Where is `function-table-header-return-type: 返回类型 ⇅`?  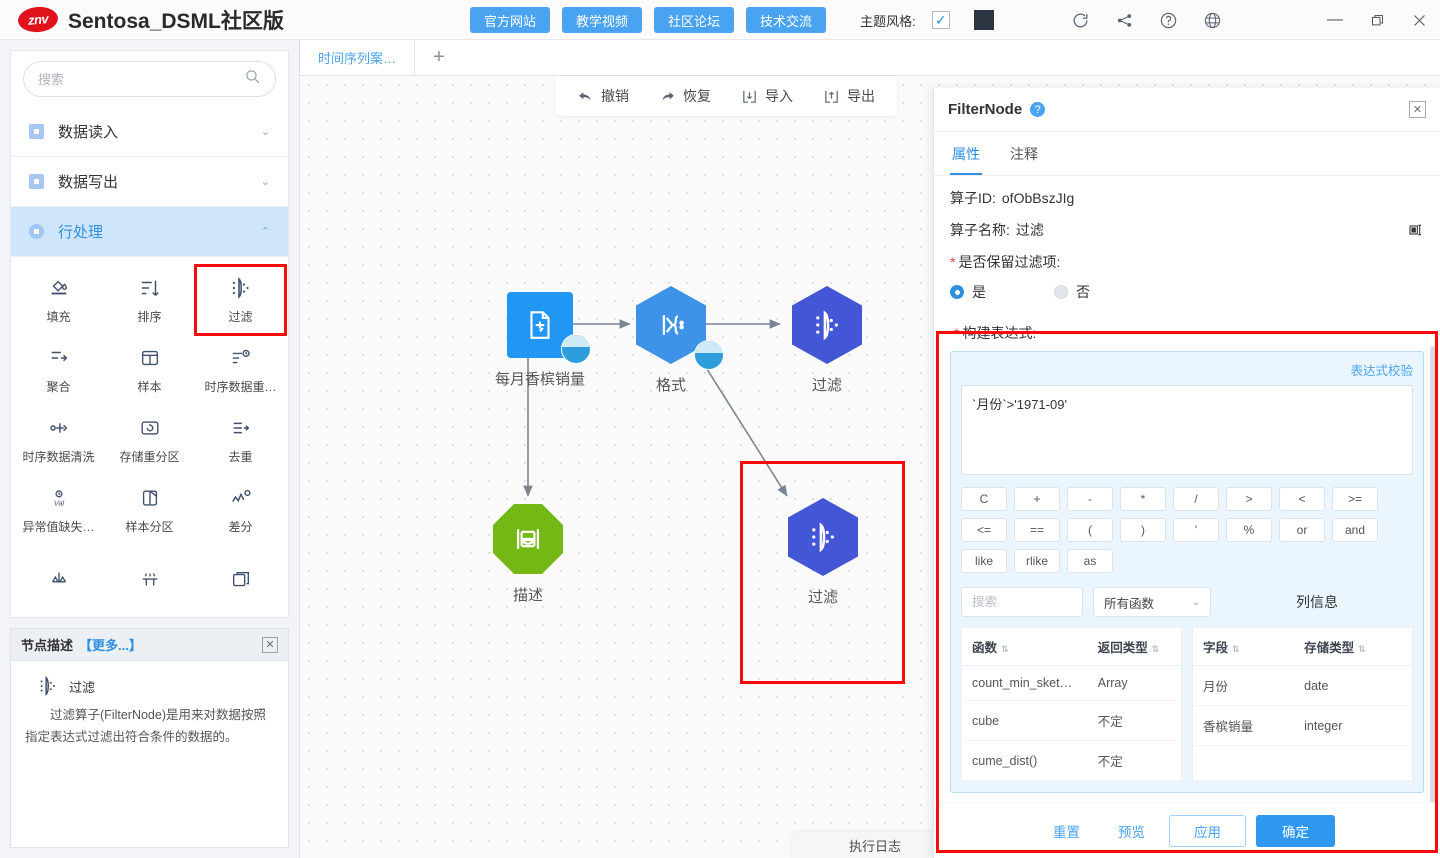
function-table-header-return-type: 返回类型 ⇅ is located at coordinates (1134, 647).